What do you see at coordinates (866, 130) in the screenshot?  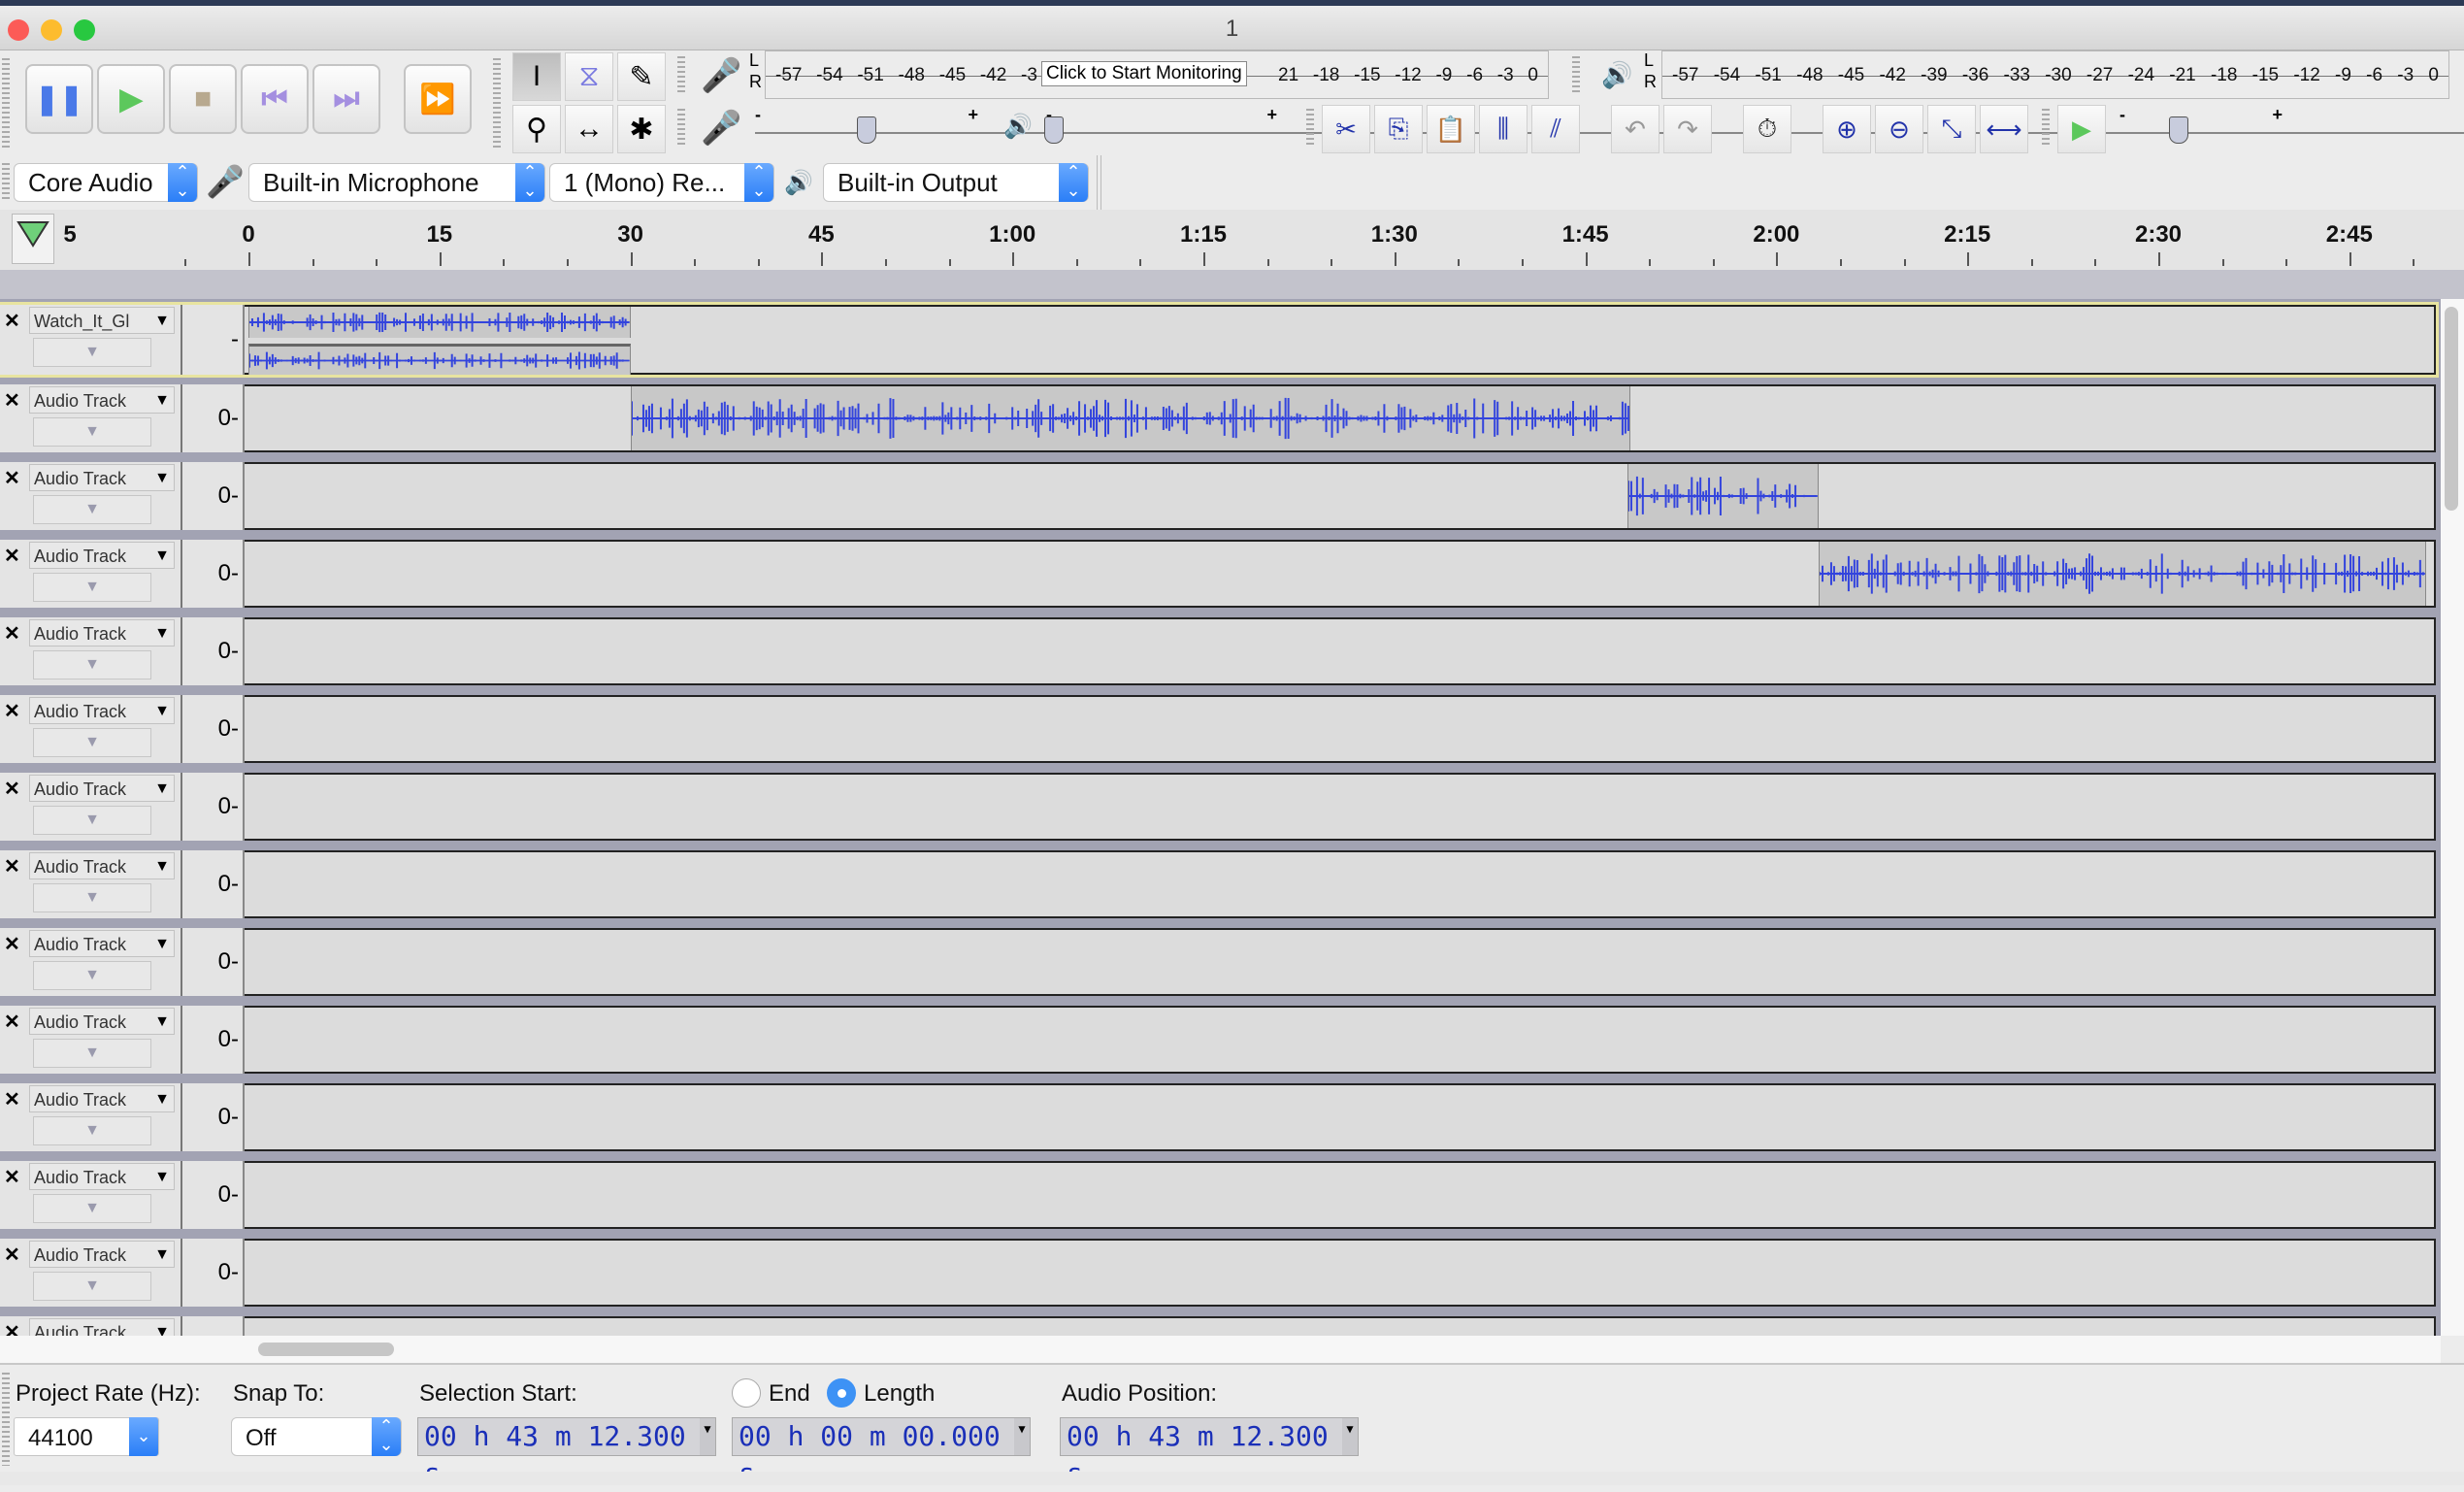 I see `slider-thumb` at bounding box center [866, 130].